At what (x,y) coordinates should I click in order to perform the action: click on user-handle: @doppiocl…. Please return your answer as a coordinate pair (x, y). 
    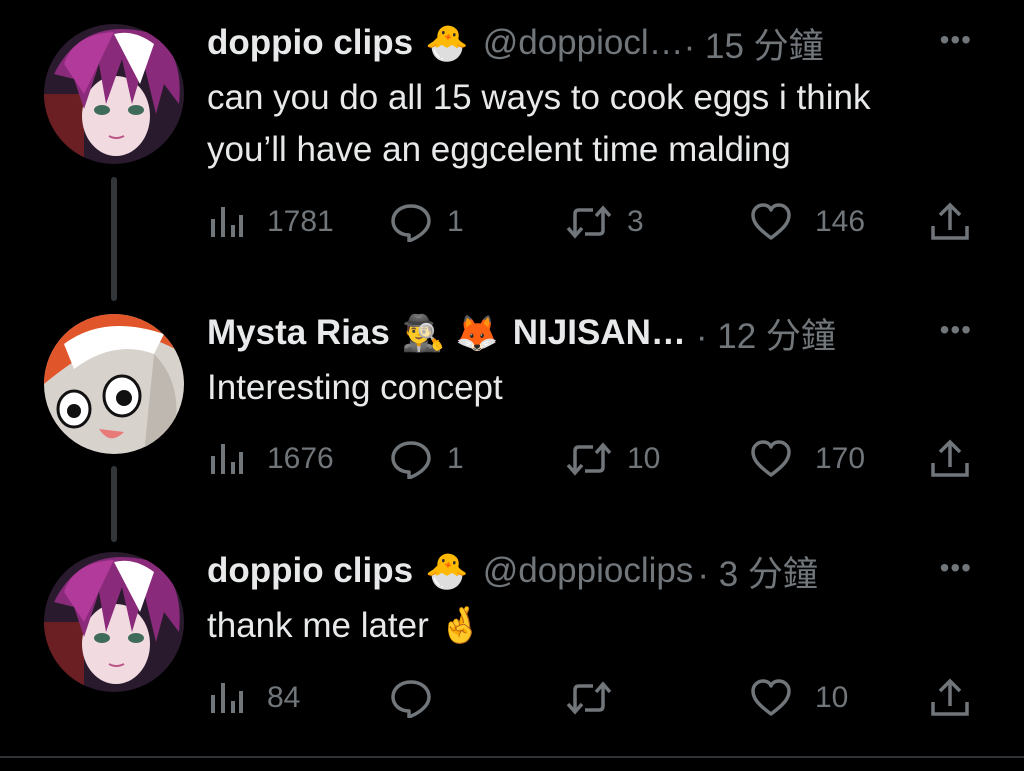
    Looking at the image, I should click on (583, 43).